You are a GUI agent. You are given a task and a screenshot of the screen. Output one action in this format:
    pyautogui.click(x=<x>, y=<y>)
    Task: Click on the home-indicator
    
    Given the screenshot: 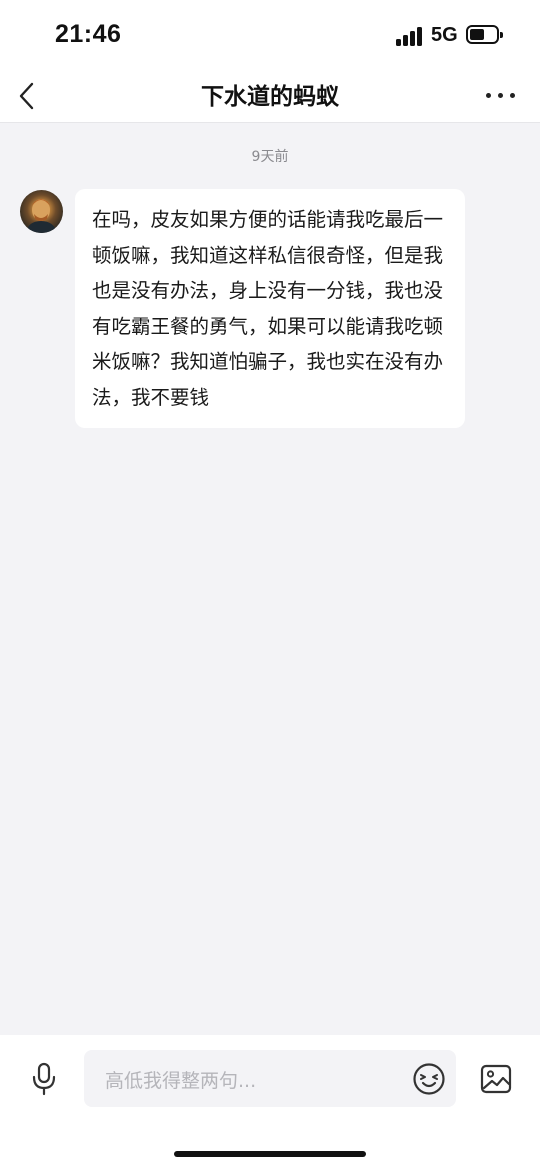 What is the action you would take?
    pyautogui.click(x=270, y=1154)
    